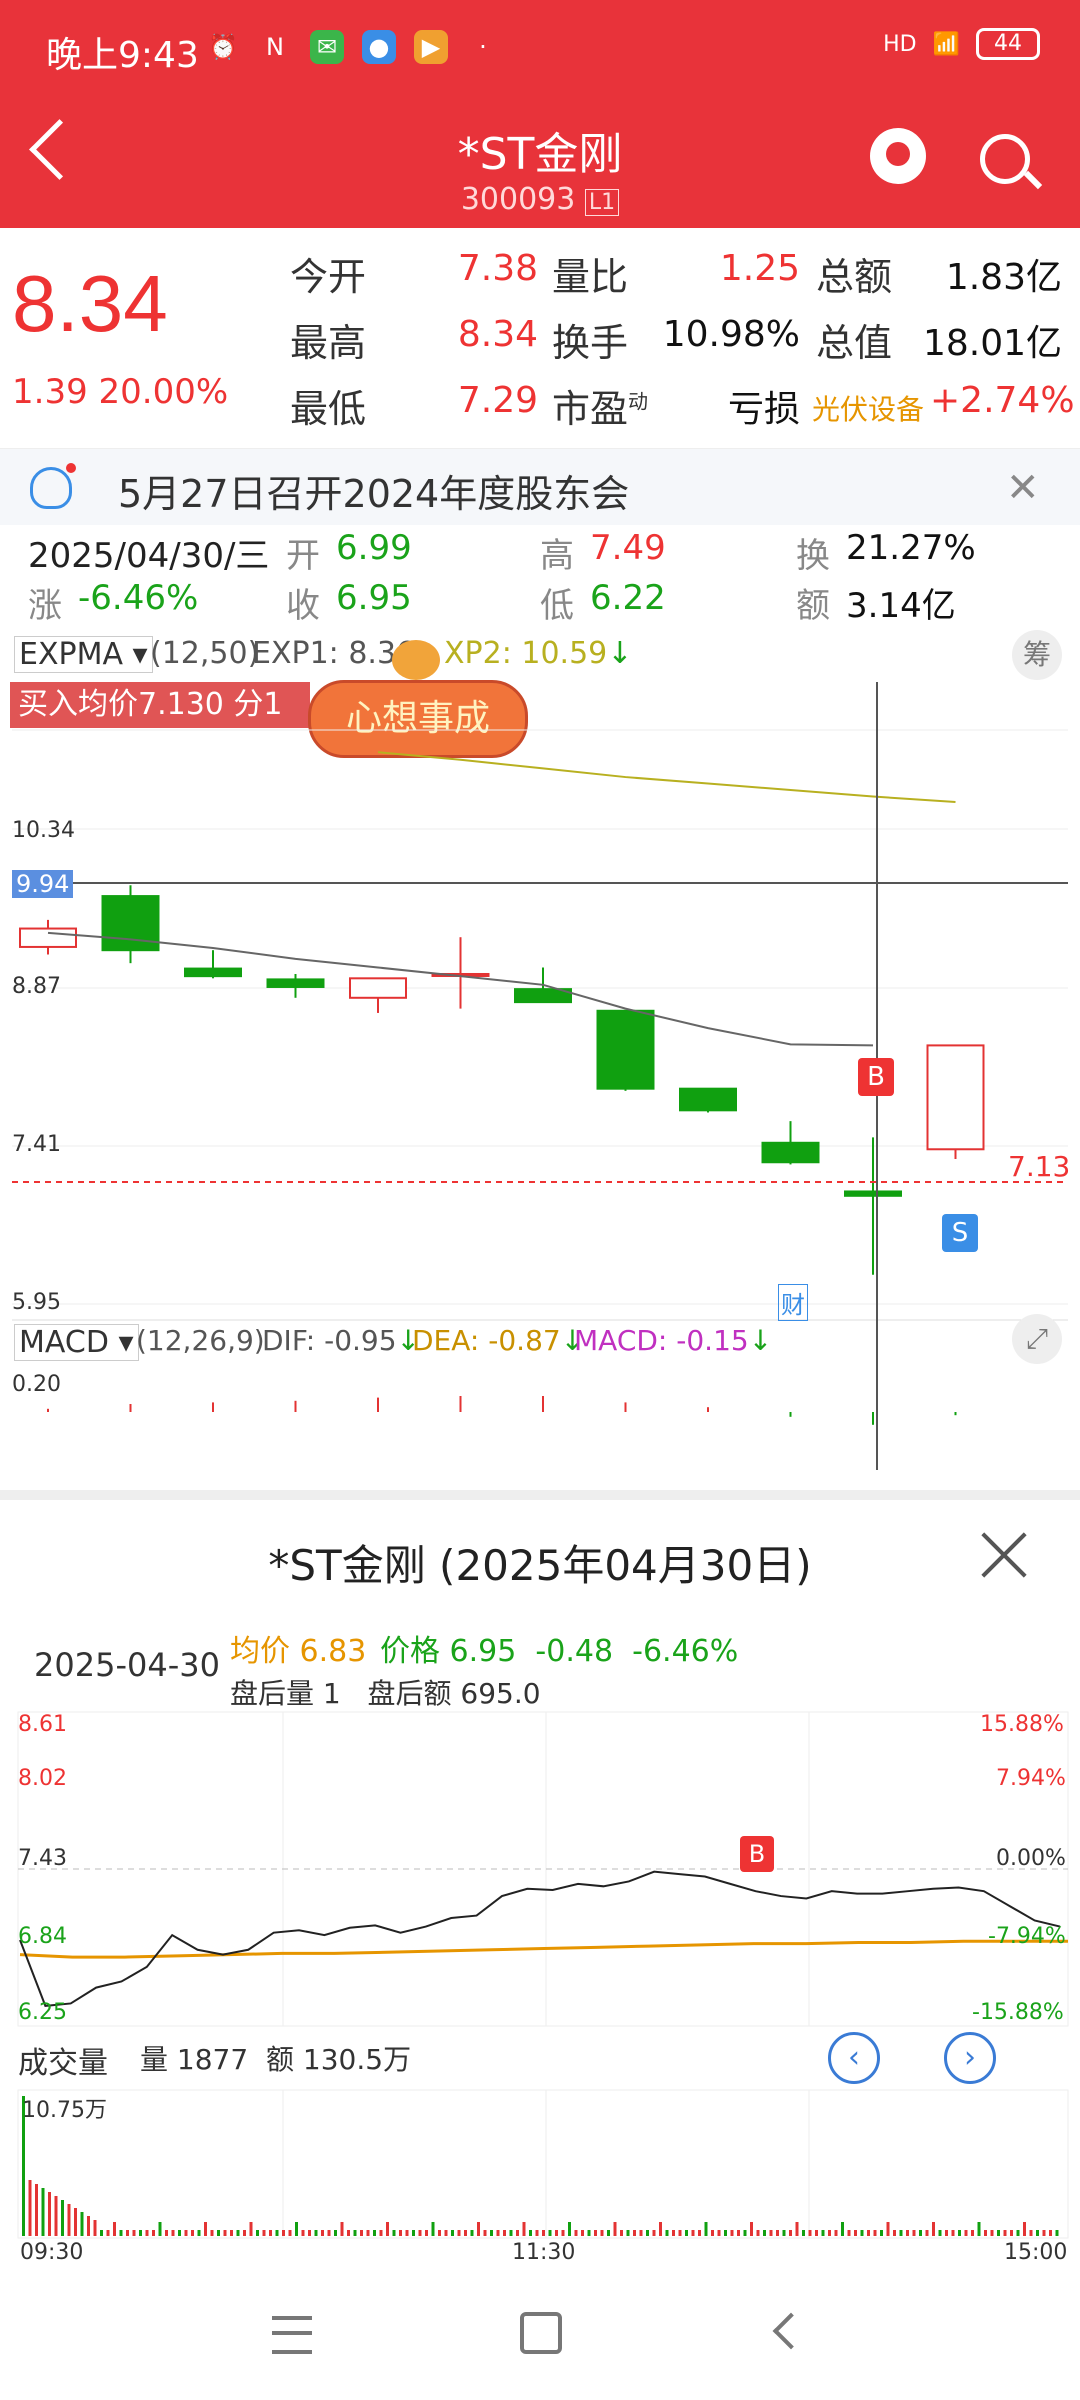  Describe the element at coordinates (763, 409) in the screenshot. I see `value-pe: 亏损` at that location.